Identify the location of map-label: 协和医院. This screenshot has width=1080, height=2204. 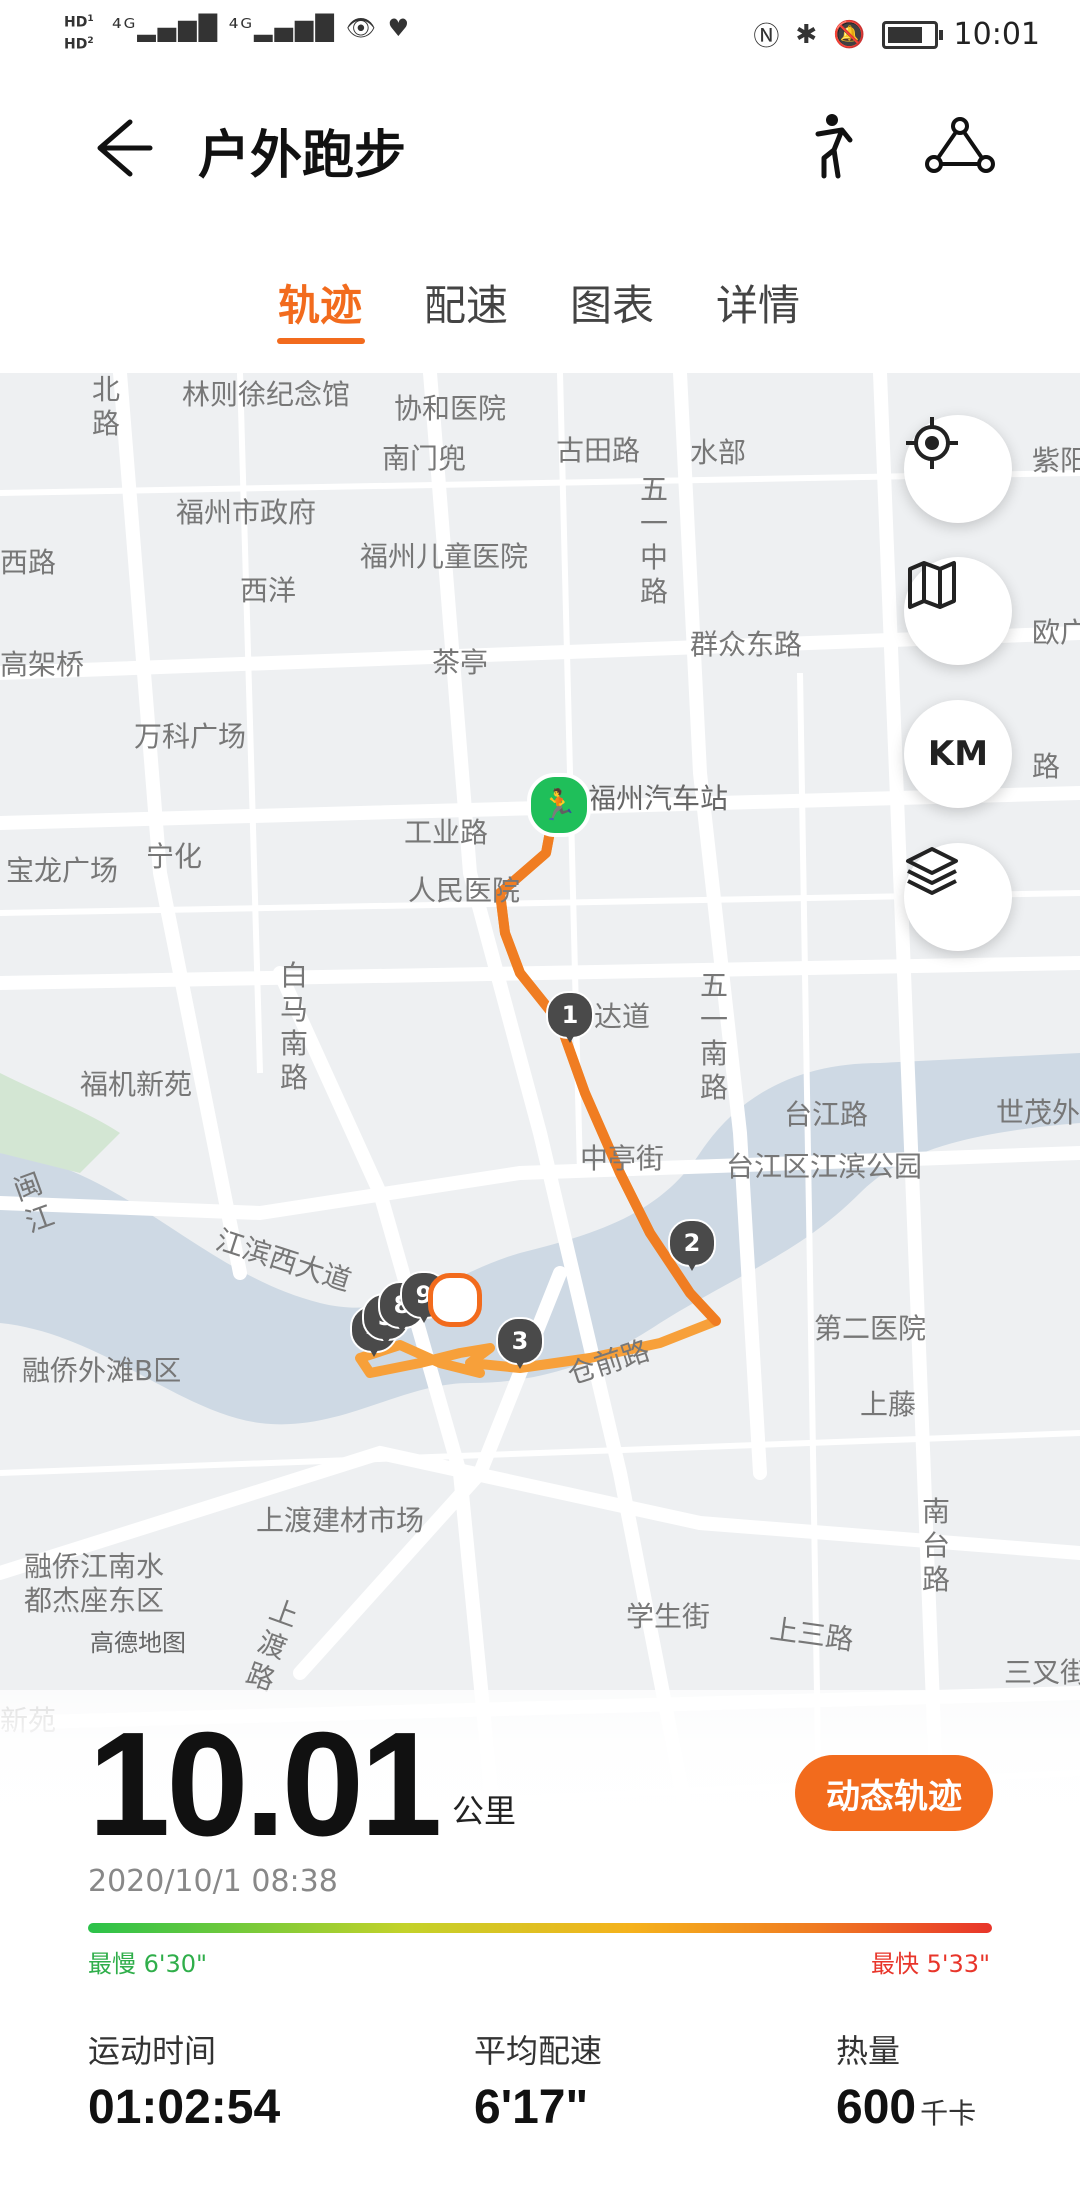
(450, 408).